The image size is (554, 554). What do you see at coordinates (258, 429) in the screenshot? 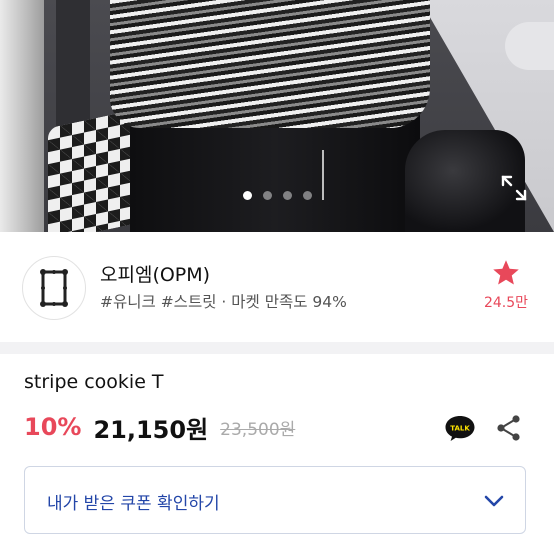
I see `original-price: 23,500원` at bounding box center [258, 429].